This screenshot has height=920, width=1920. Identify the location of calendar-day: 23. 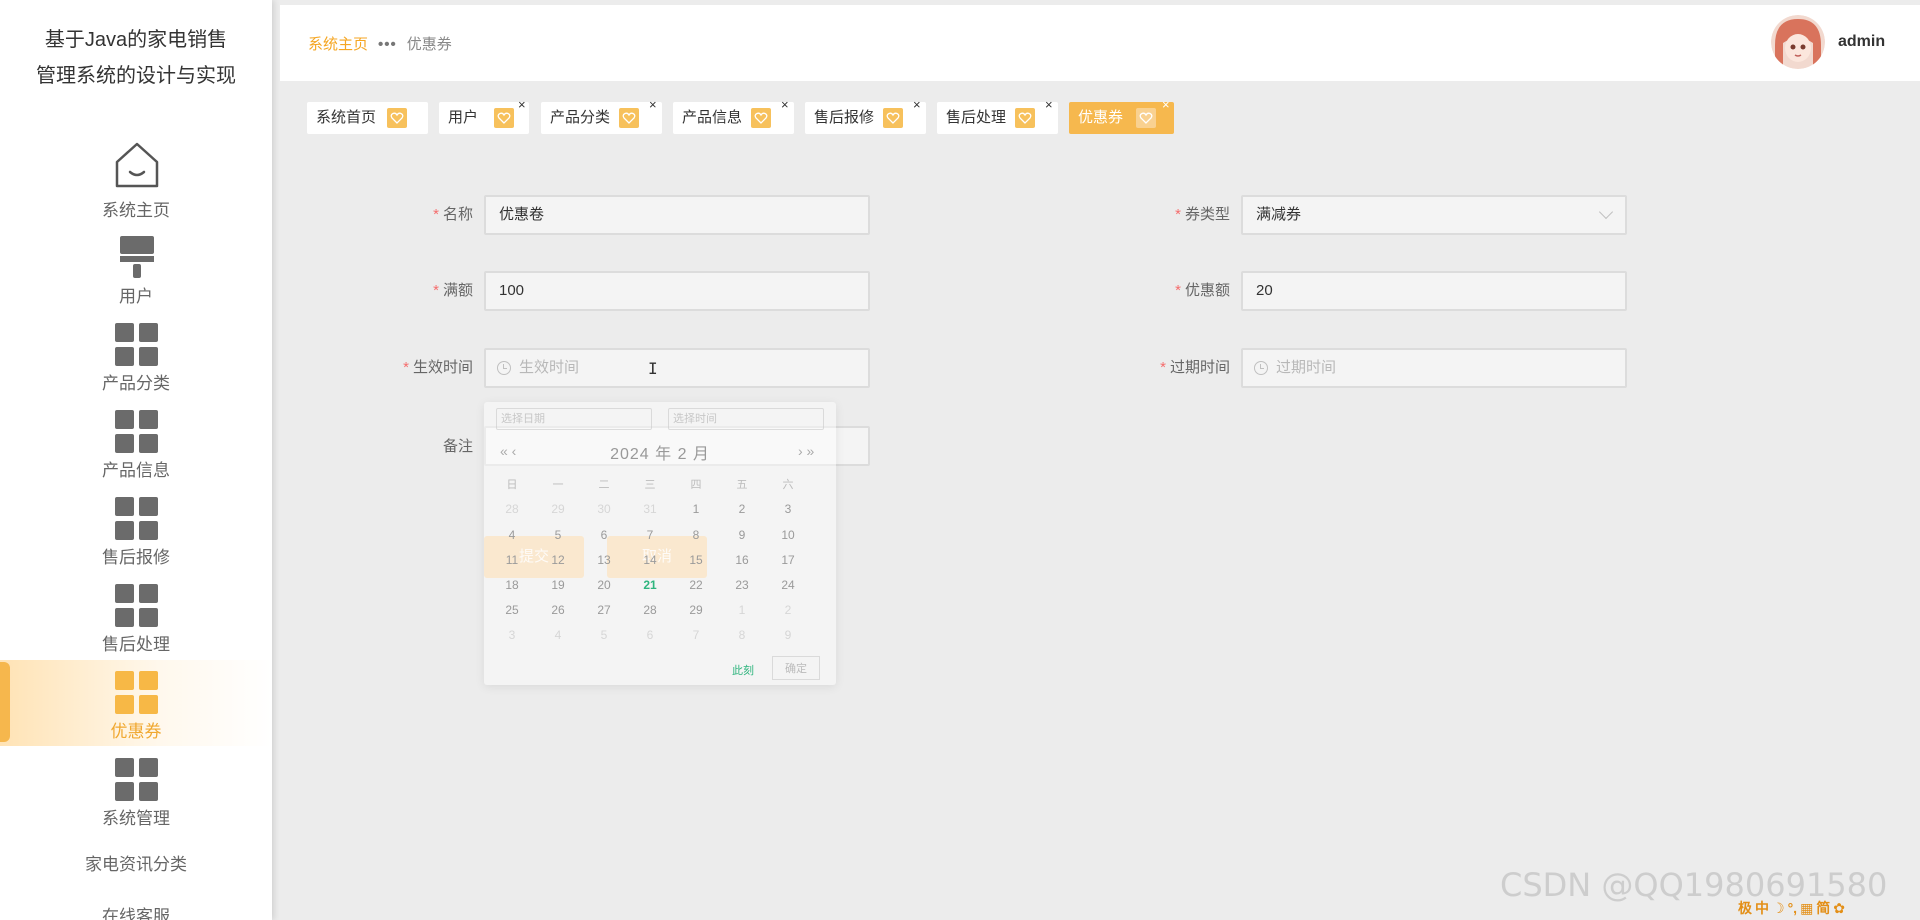
(742, 585).